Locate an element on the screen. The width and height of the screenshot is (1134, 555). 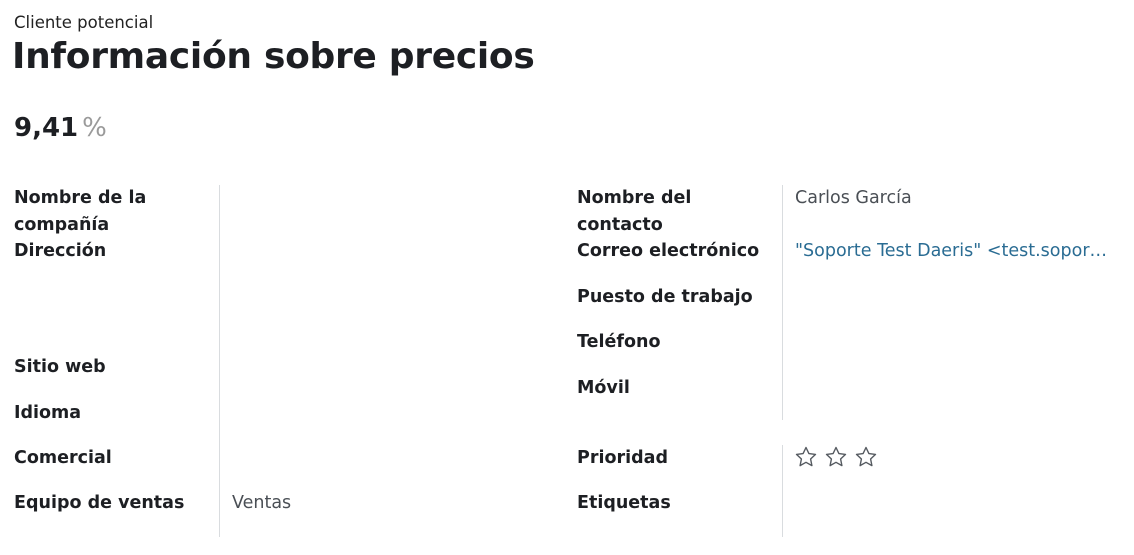
company-name-label: Nombre de la compañía is located at coordinates (80, 211).